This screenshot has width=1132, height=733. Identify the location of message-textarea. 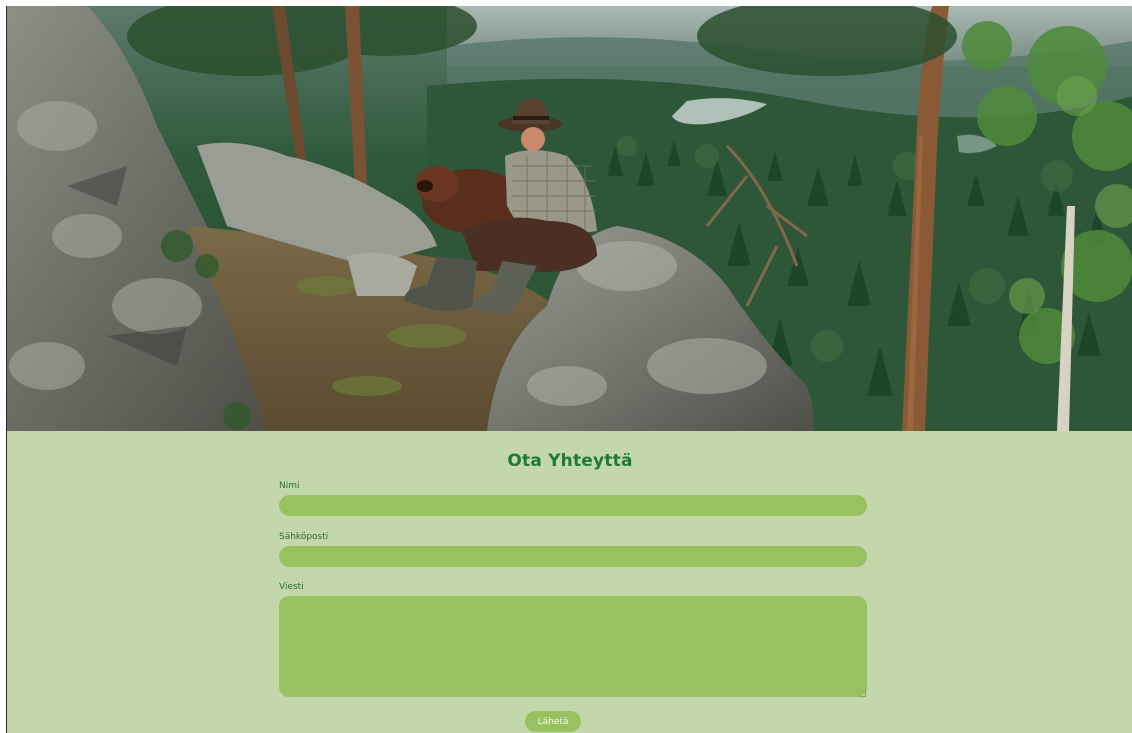
(573, 646).